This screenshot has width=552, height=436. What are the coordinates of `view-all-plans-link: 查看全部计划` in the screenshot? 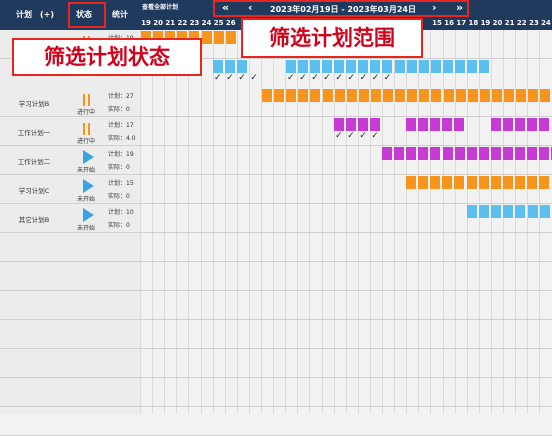 It's located at (160, 6).